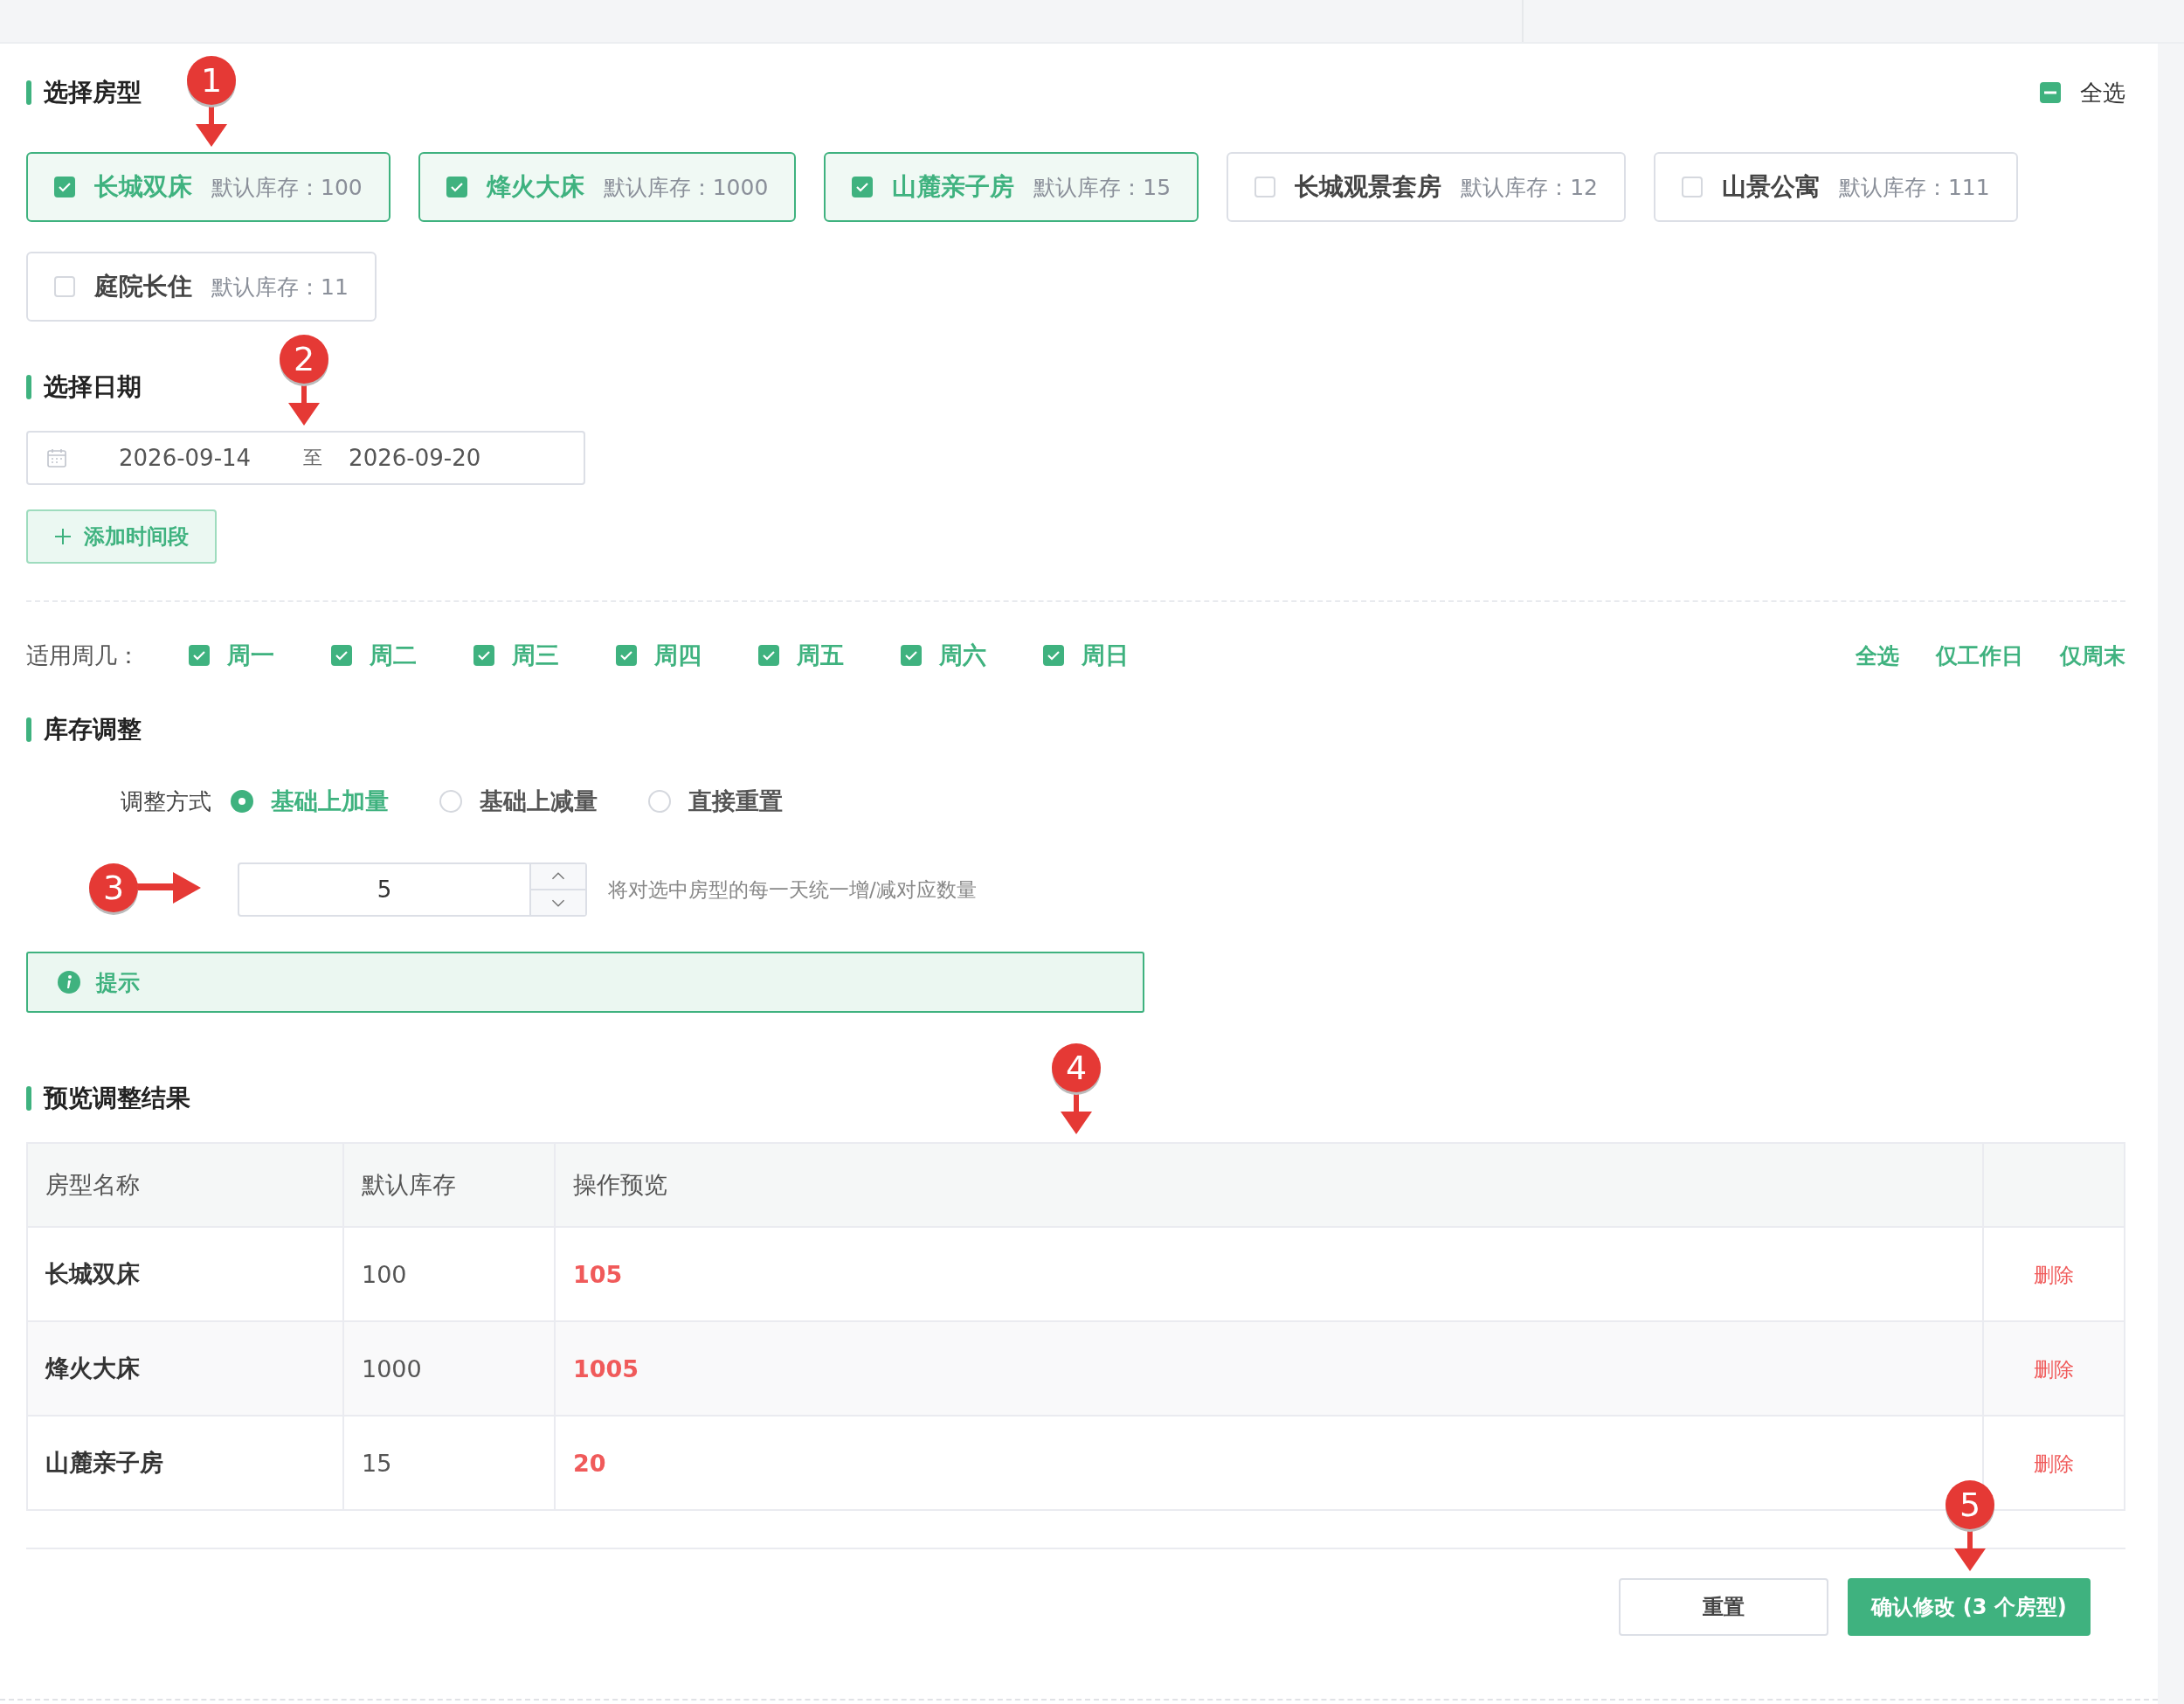  Describe the element at coordinates (1011, 187) in the screenshot. I see `room-option: 山麓亲子房 默认库存：15` at that location.